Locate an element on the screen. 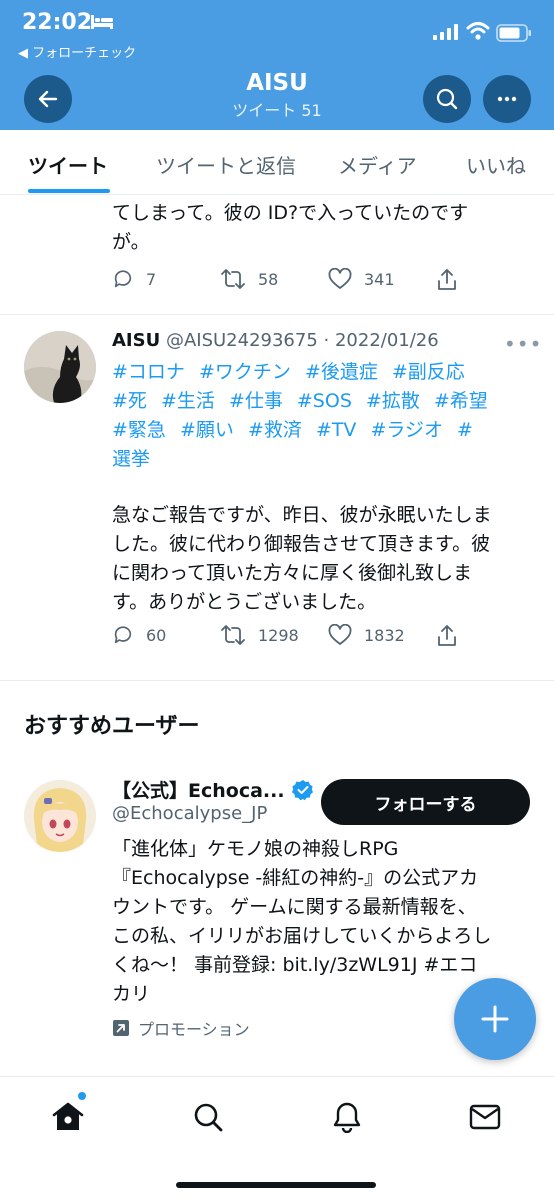  tab-likes: いいね is located at coordinates (496, 164).